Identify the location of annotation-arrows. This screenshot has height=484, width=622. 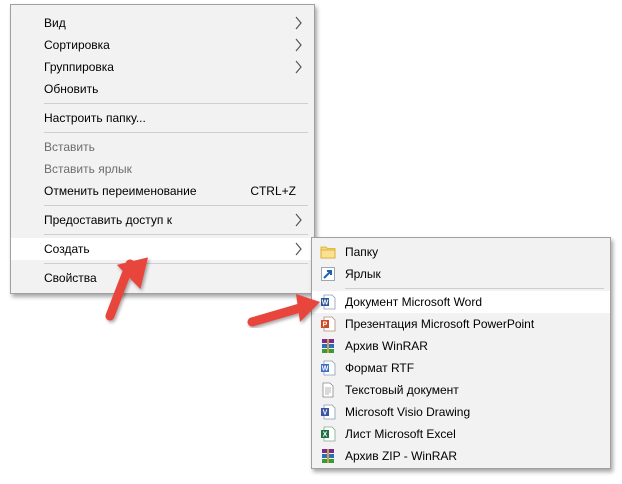
(212, 292).